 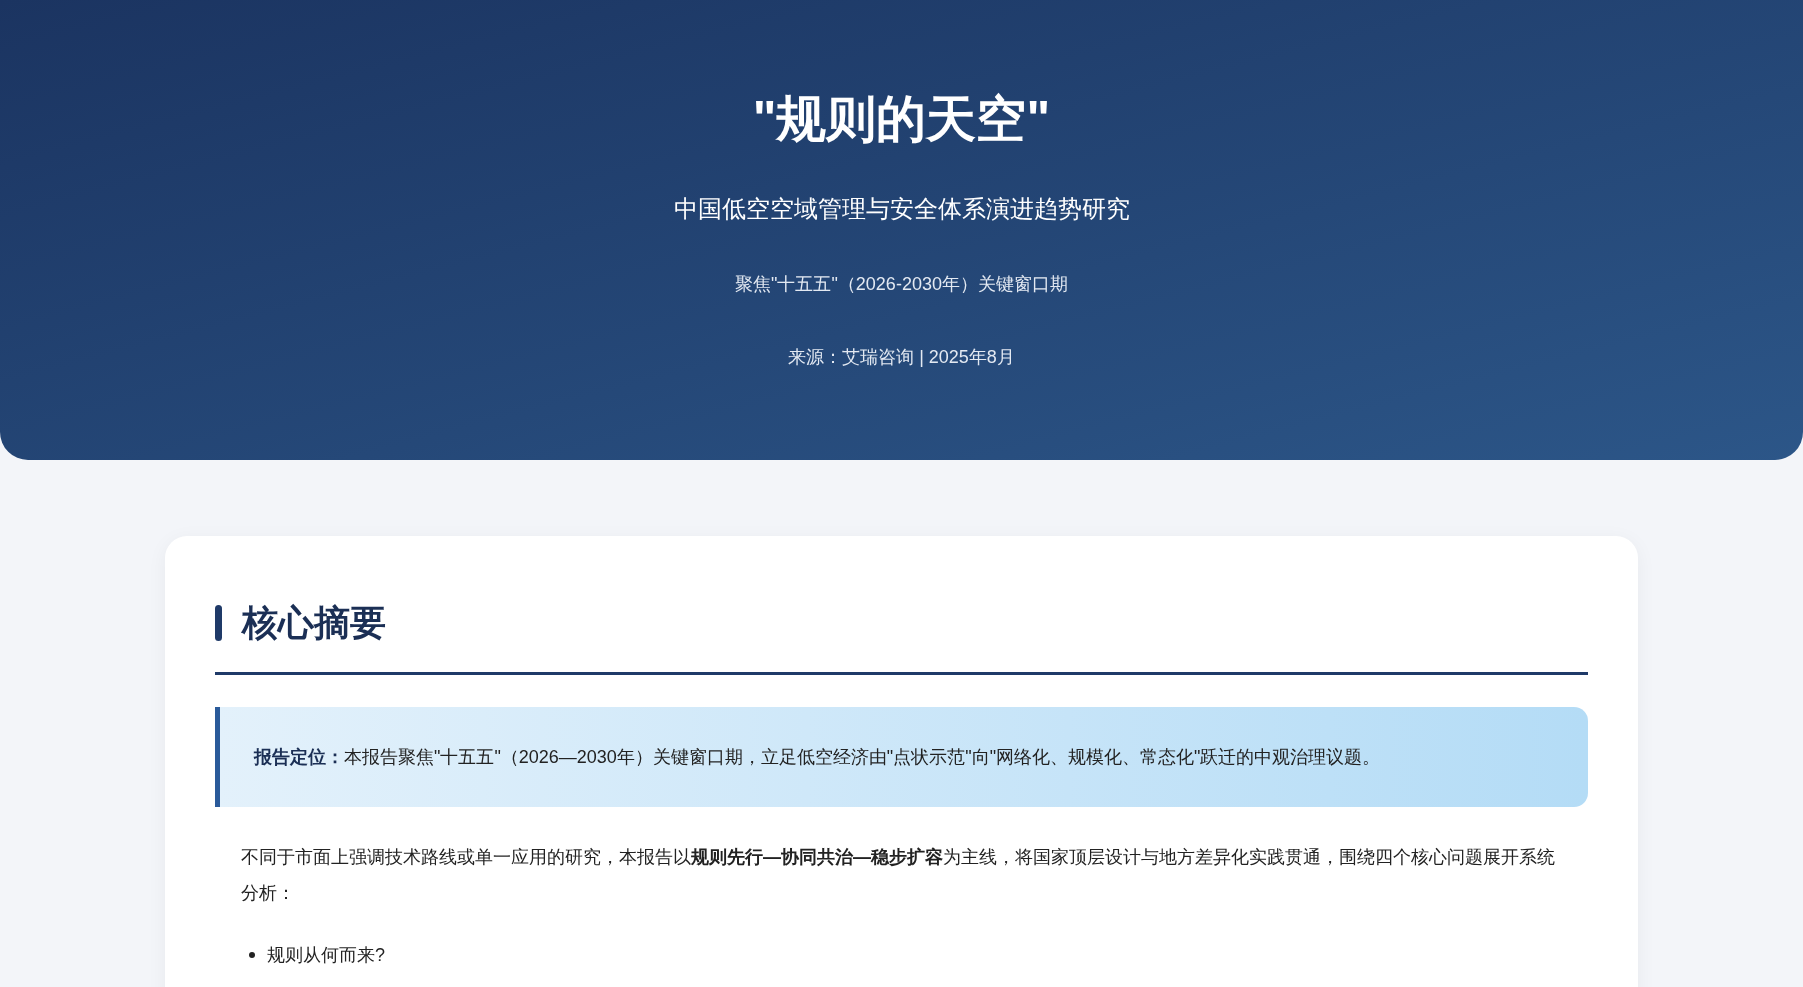 What do you see at coordinates (817, 757) in the screenshot?
I see `callout-text: 报告定位：本报告聚焦"十五五"（2026—2030年）关键窗口期，立足低空经济由"点状示范"向"网络化、规模化、常态化"跃迁的中观治理议题。` at bounding box center [817, 757].